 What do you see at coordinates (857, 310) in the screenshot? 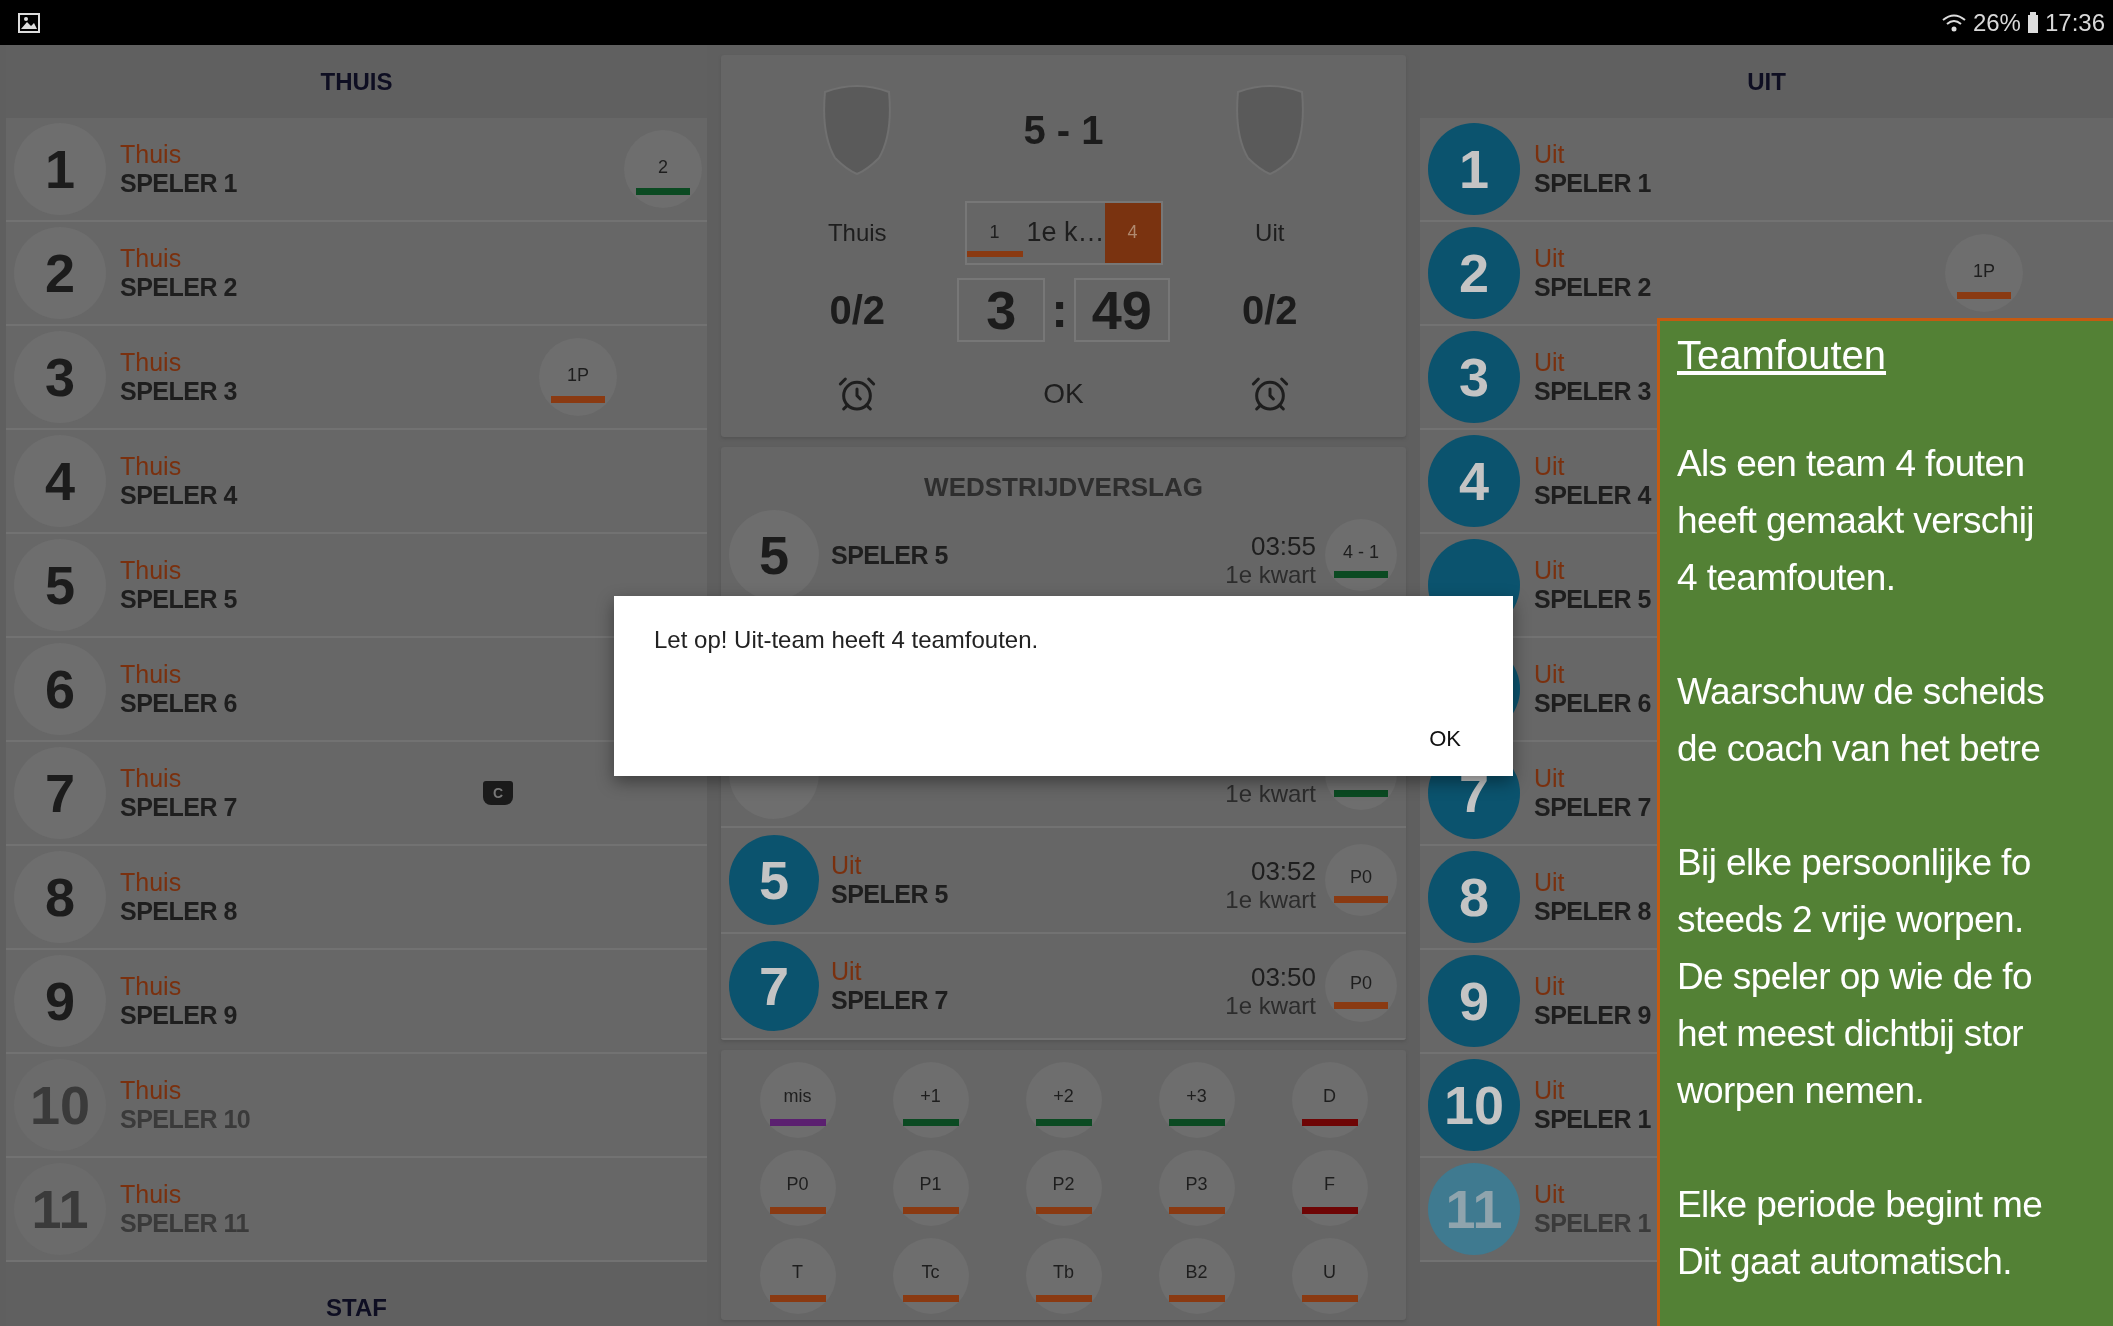
I see `home-timeouts: 0/2` at bounding box center [857, 310].